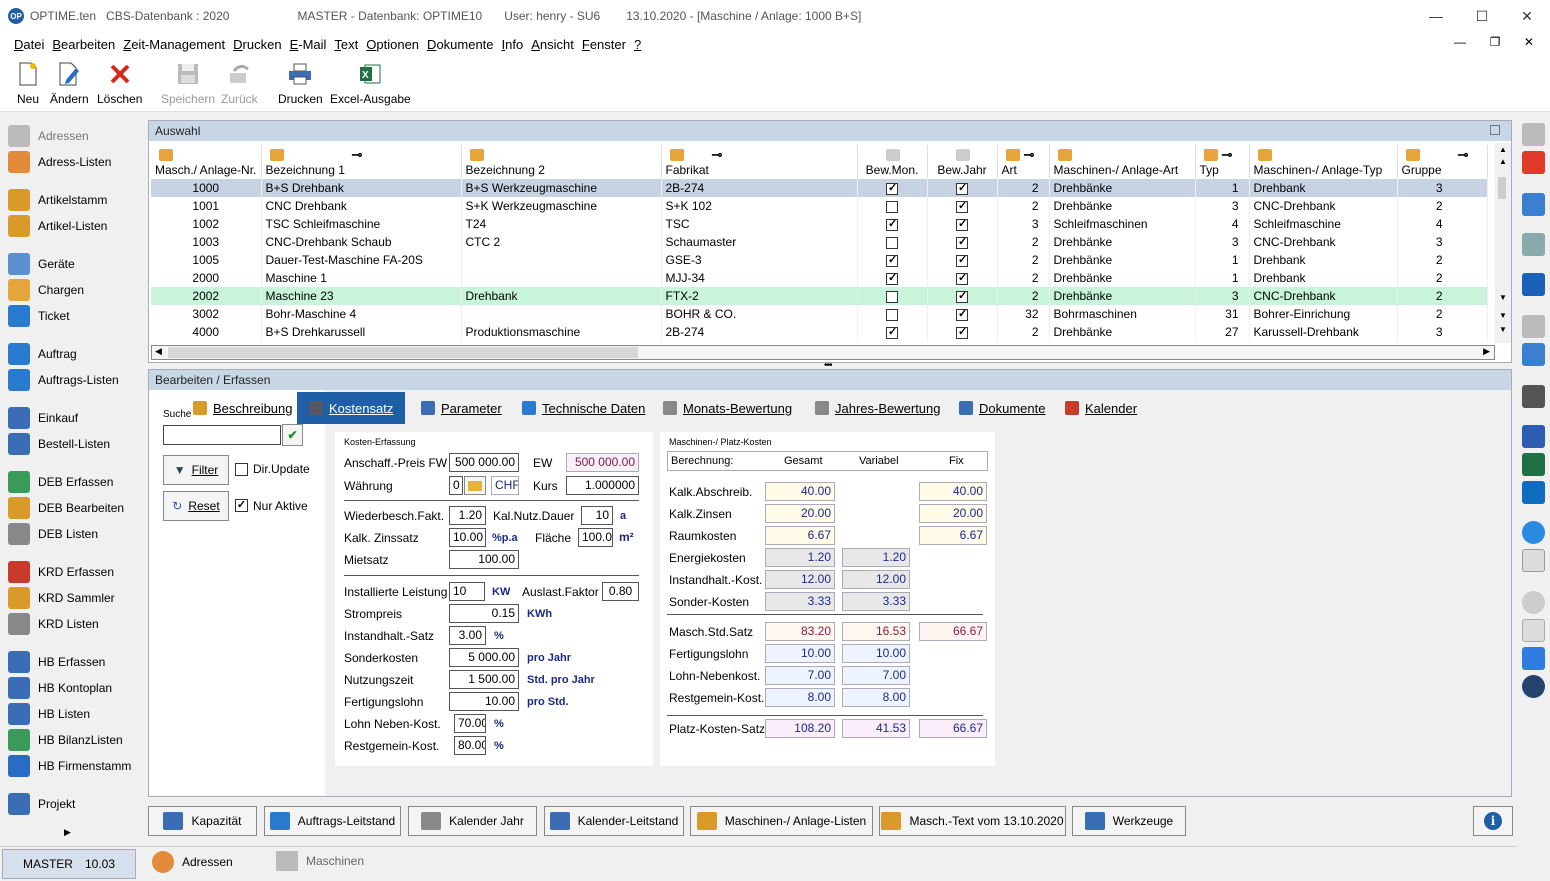 This screenshot has width=1550, height=881. What do you see at coordinates (467, 537) in the screenshot?
I see `zins-input: 10.00` at bounding box center [467, 537].